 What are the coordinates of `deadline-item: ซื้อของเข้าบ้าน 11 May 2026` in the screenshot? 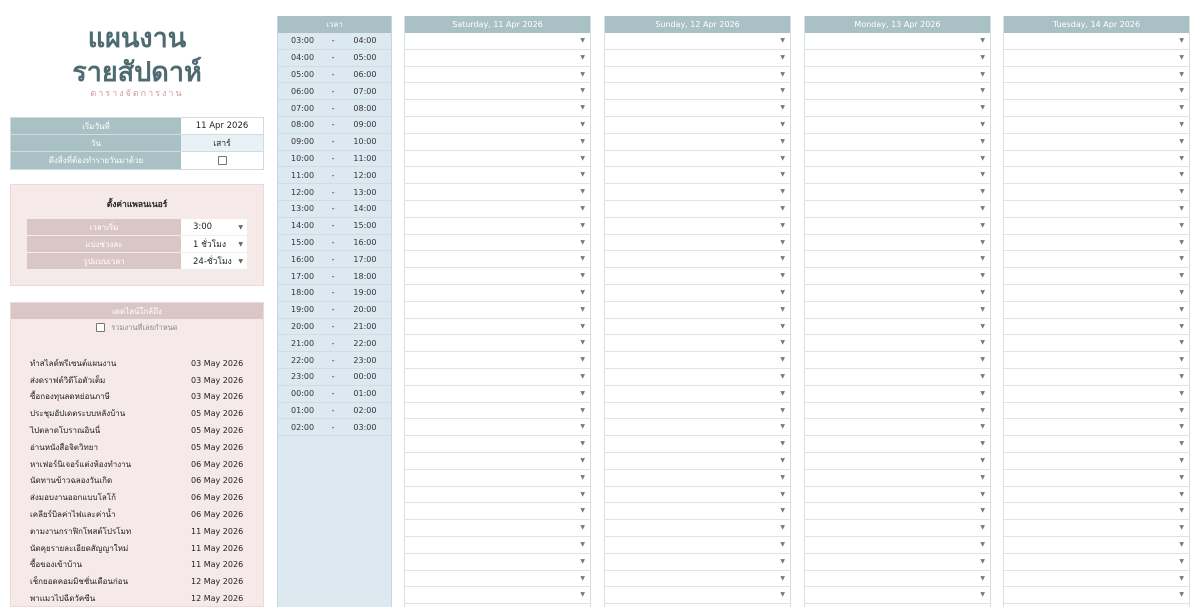 It's located at (137, 565).